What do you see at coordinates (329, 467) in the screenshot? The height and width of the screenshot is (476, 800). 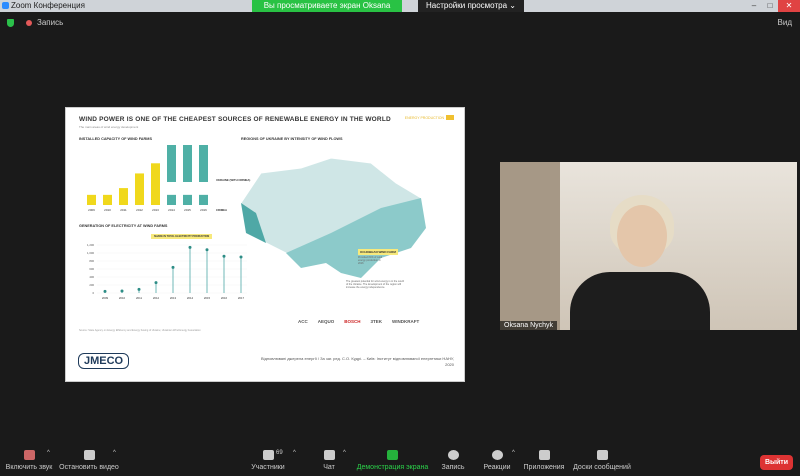 I see `chat-label: Чат` at bounding box center [329, 467].